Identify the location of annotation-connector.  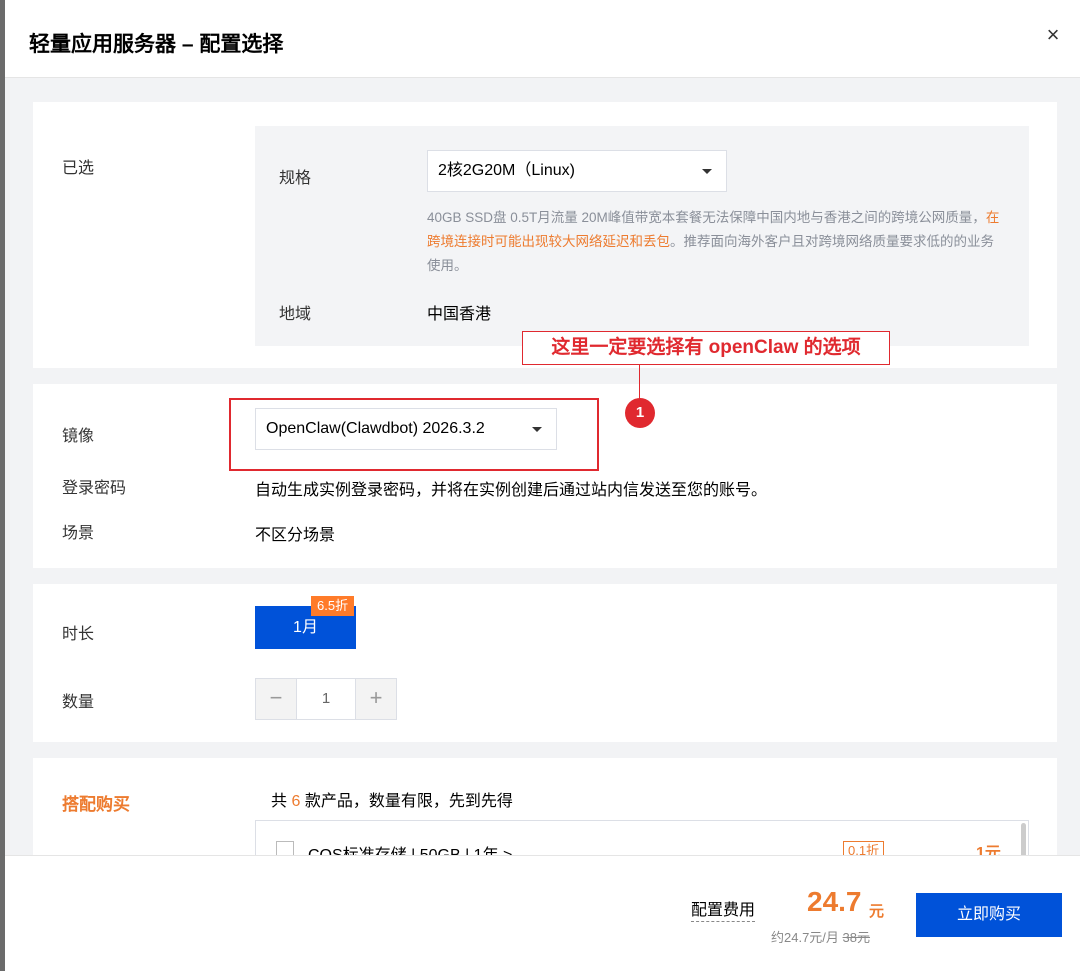
(639, 382).